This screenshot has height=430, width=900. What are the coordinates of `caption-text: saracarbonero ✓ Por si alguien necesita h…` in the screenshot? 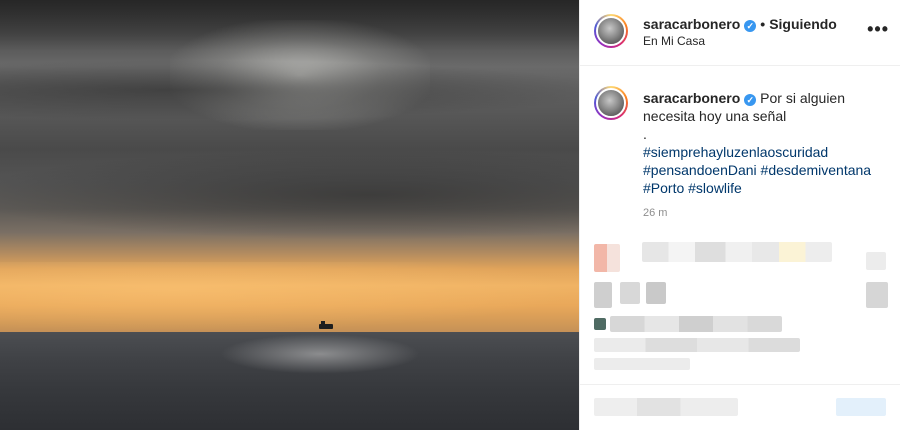 It's located at (765, 143).